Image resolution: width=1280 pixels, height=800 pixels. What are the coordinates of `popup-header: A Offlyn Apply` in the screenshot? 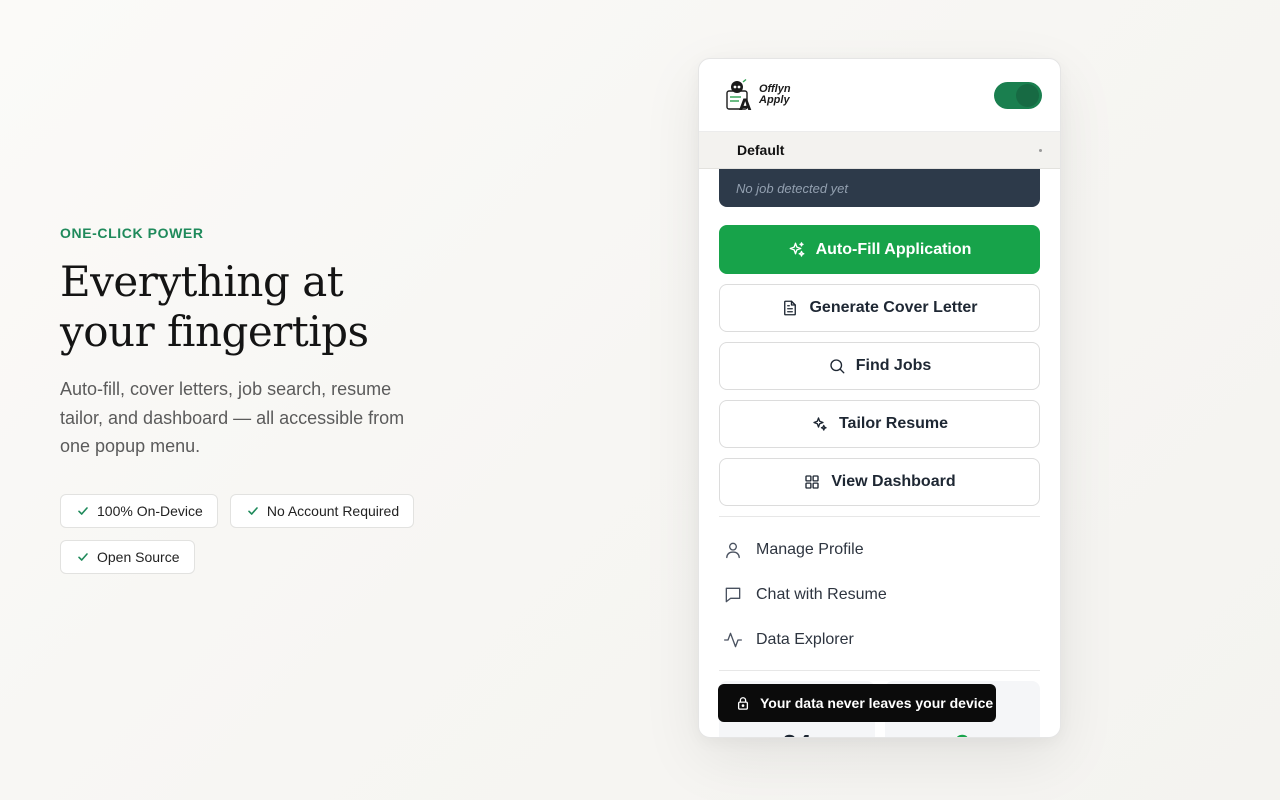 It's located at (879, 95).